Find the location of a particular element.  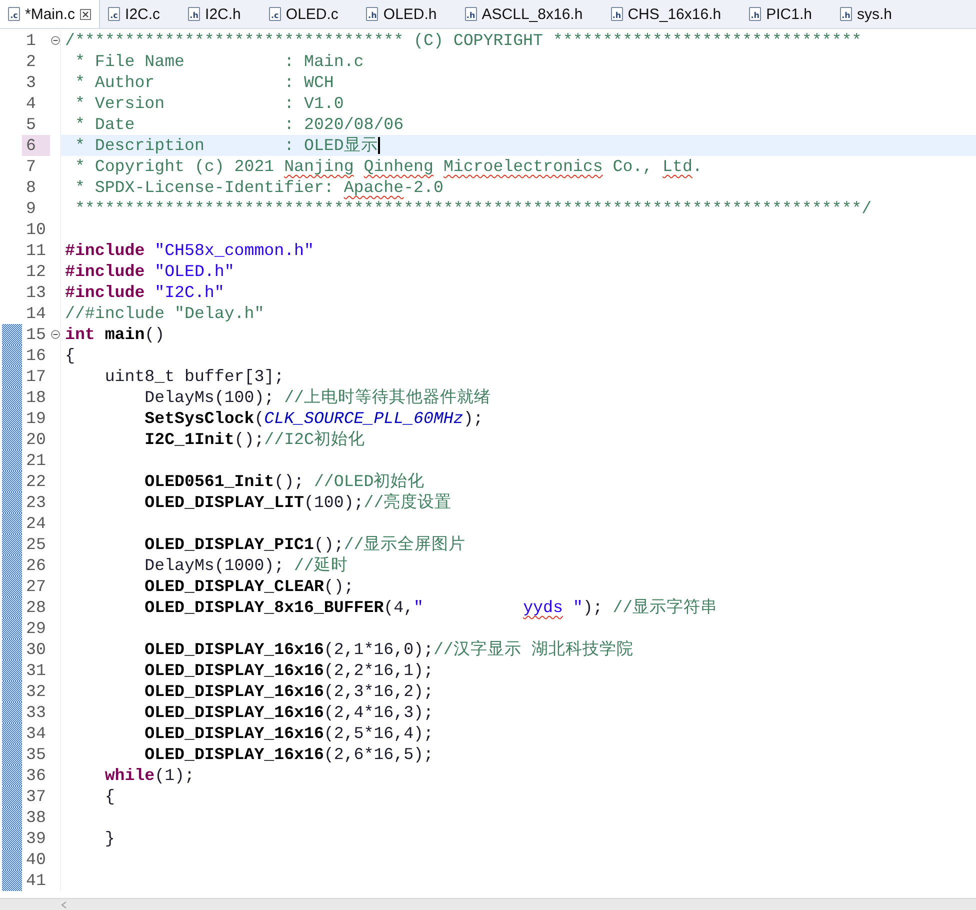

text-cursor is located at coordinates (379, 145).